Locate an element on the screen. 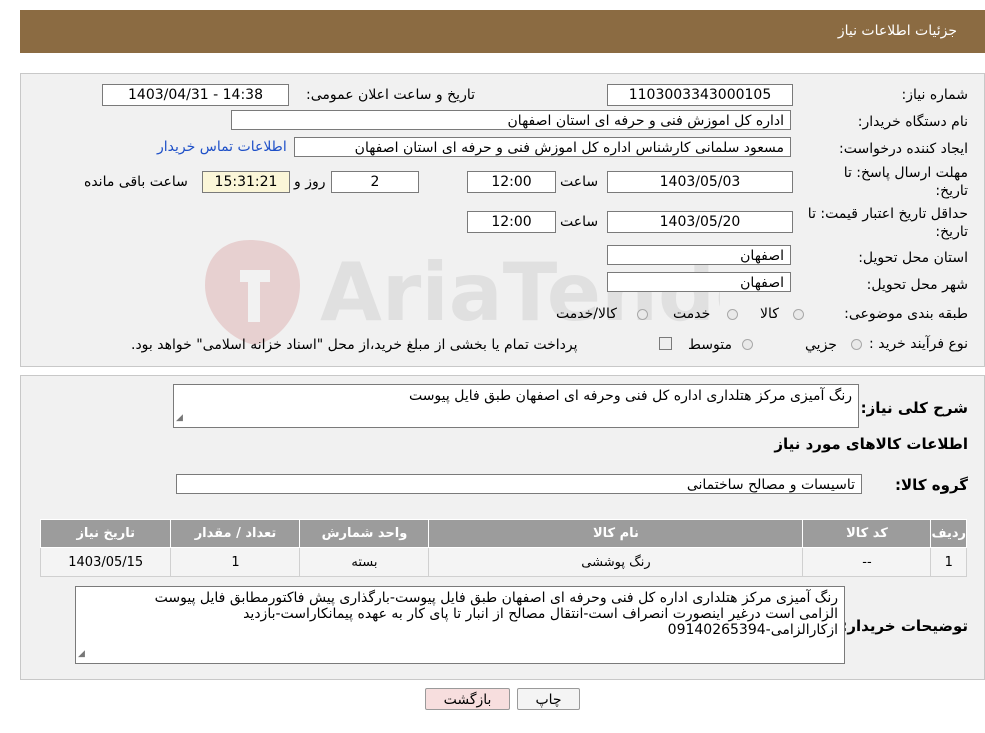 This screenshot has height=733, width=985. purchase-radio-minor is located at coordinates (856, 344).